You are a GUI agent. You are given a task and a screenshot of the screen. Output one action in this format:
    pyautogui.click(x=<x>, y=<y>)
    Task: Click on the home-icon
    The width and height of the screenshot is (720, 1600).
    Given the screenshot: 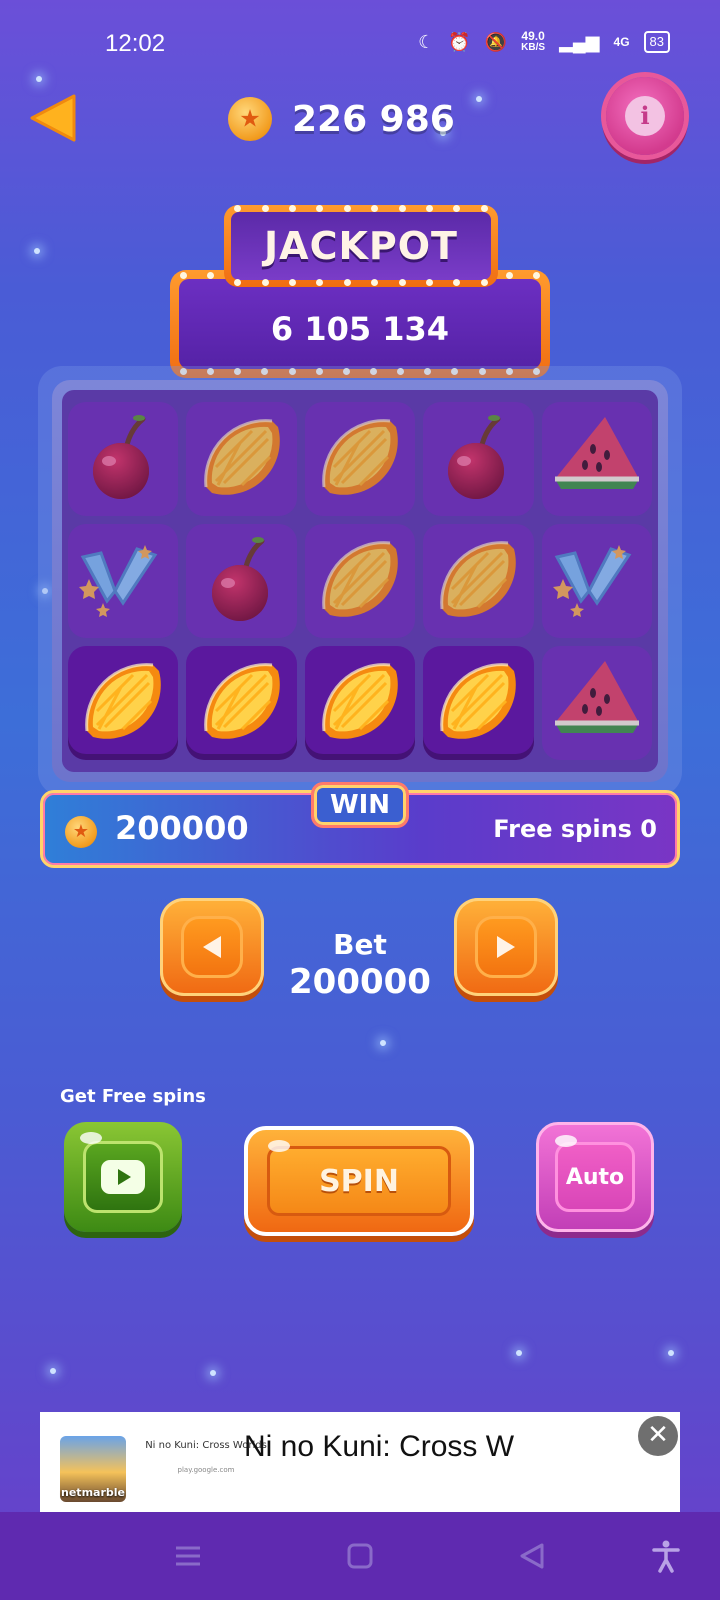 What is the action you would take?
    pyautogui.click(x=360, y=1556)
    